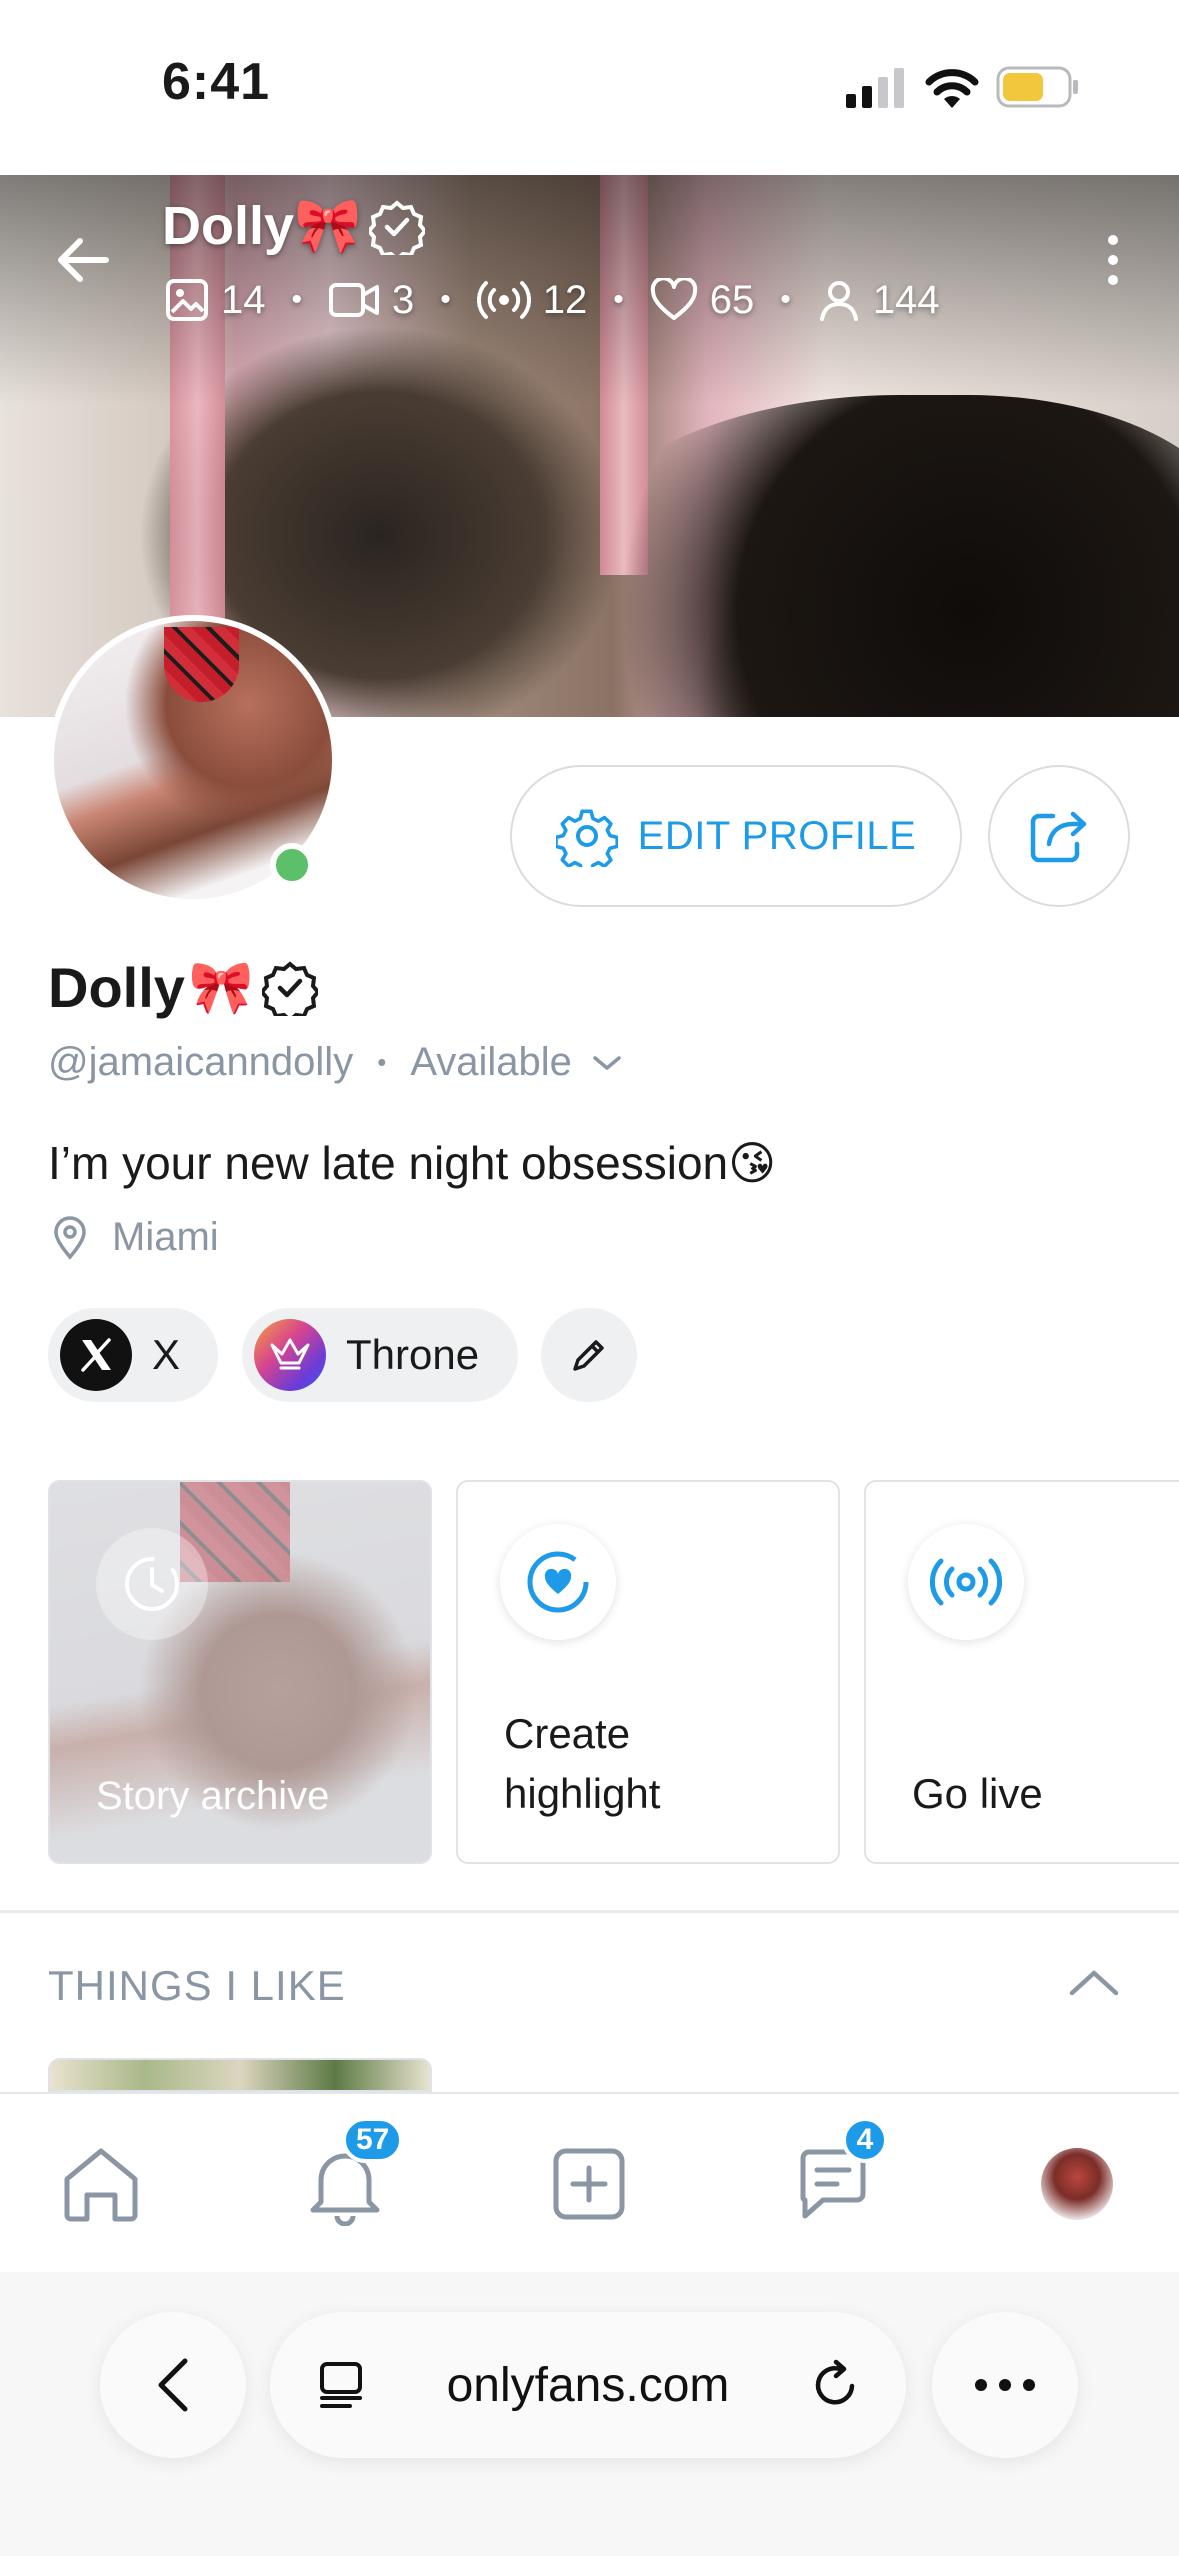 This screenshot has height=2556, width=1179. Describe the element at coordinates (732, 299) in the screenshot. I see `likes-count: 65` at that location.